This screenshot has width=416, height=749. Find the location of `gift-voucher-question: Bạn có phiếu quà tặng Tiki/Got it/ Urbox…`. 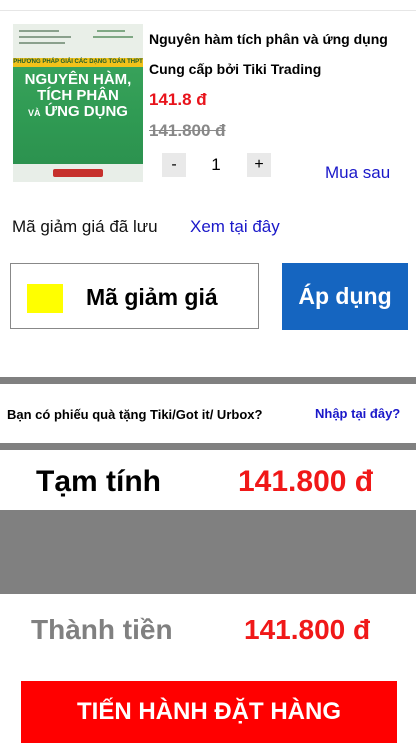

gift-voucher-question: Bạn có phiếu quà tặng Tiki/Got it/ Urbox… is located at coordinates (135, 414).